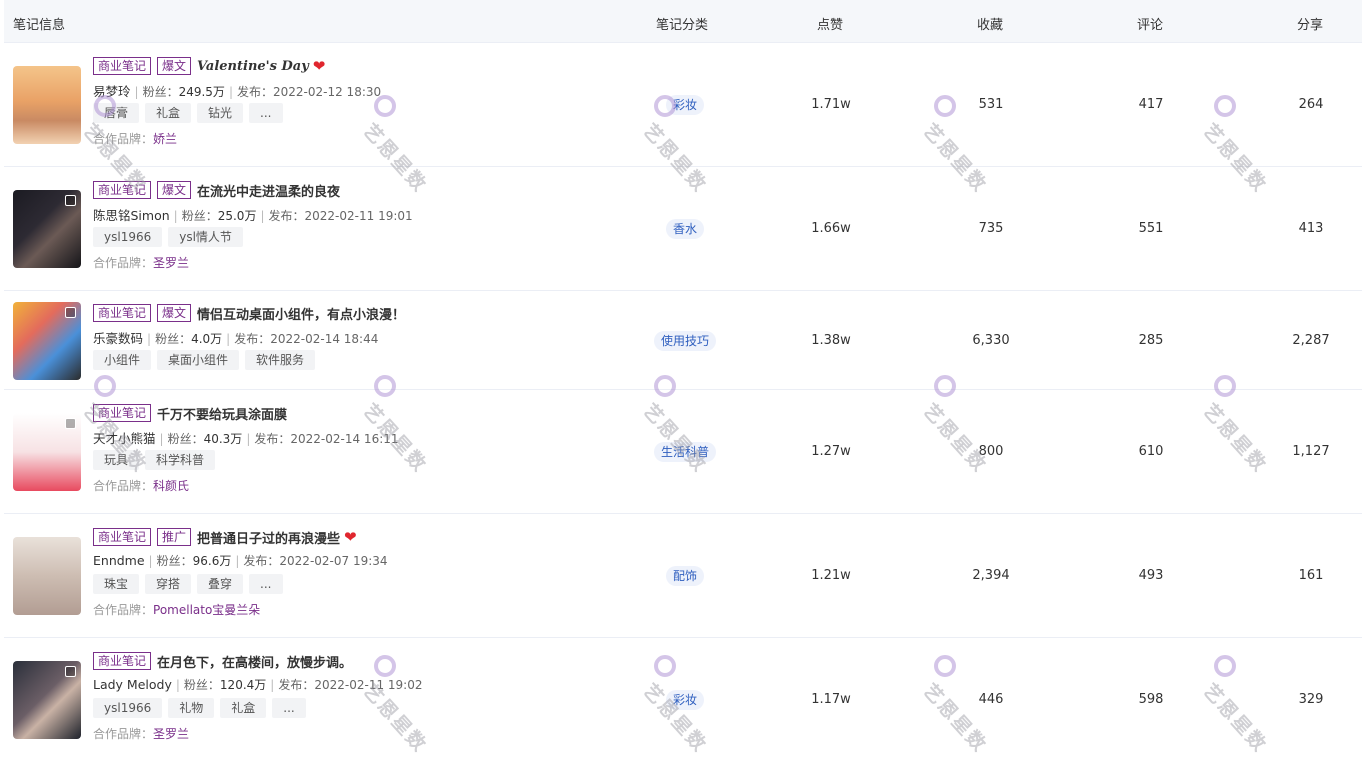  Describe the element at coordinates (174, 537) in the screenshot. I see `note-badge: 推广` at that location.